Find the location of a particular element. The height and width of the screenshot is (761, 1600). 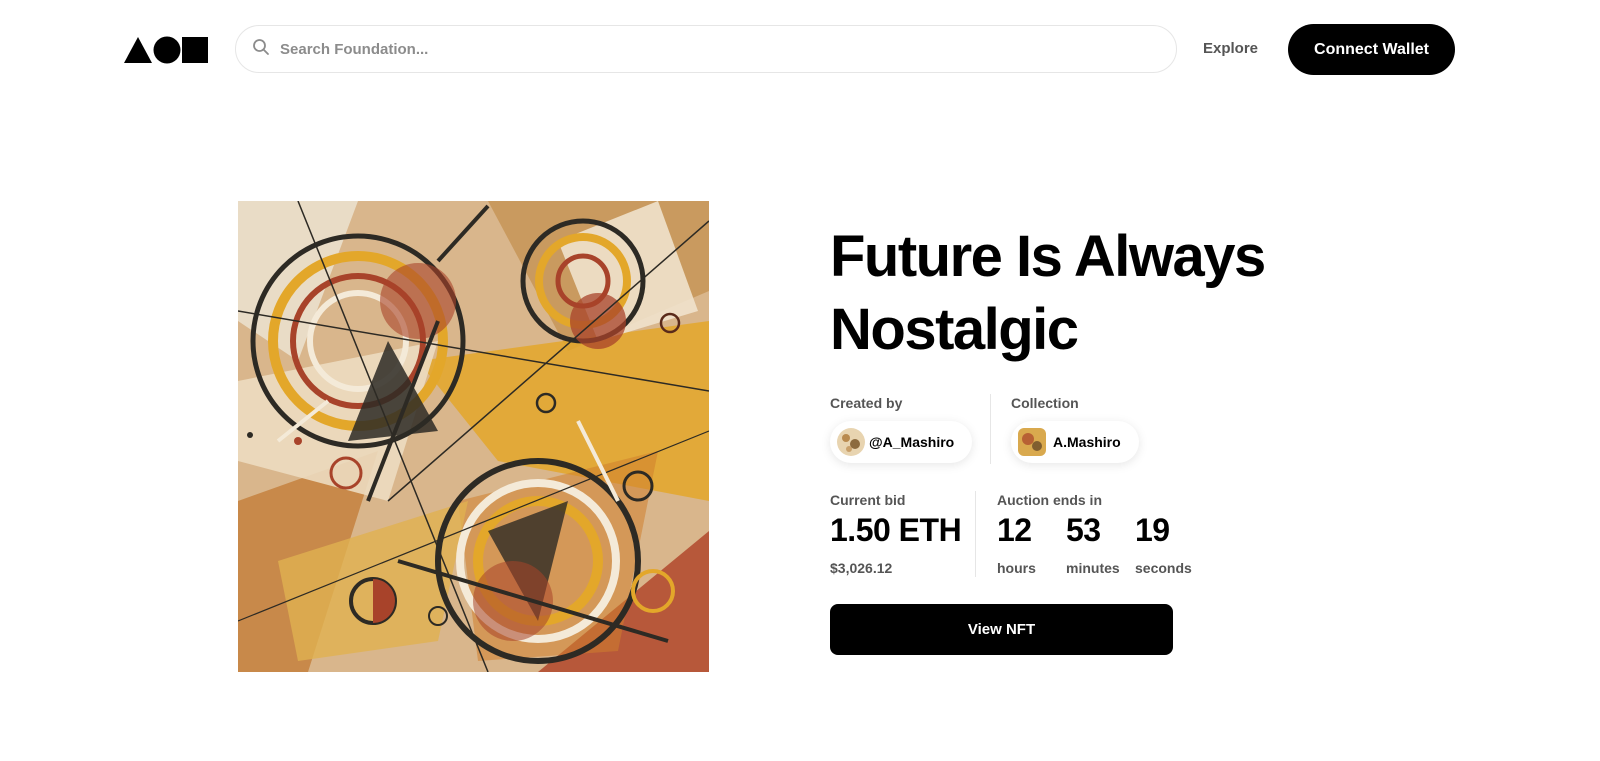

search-input is located at coordinates (710, 49).